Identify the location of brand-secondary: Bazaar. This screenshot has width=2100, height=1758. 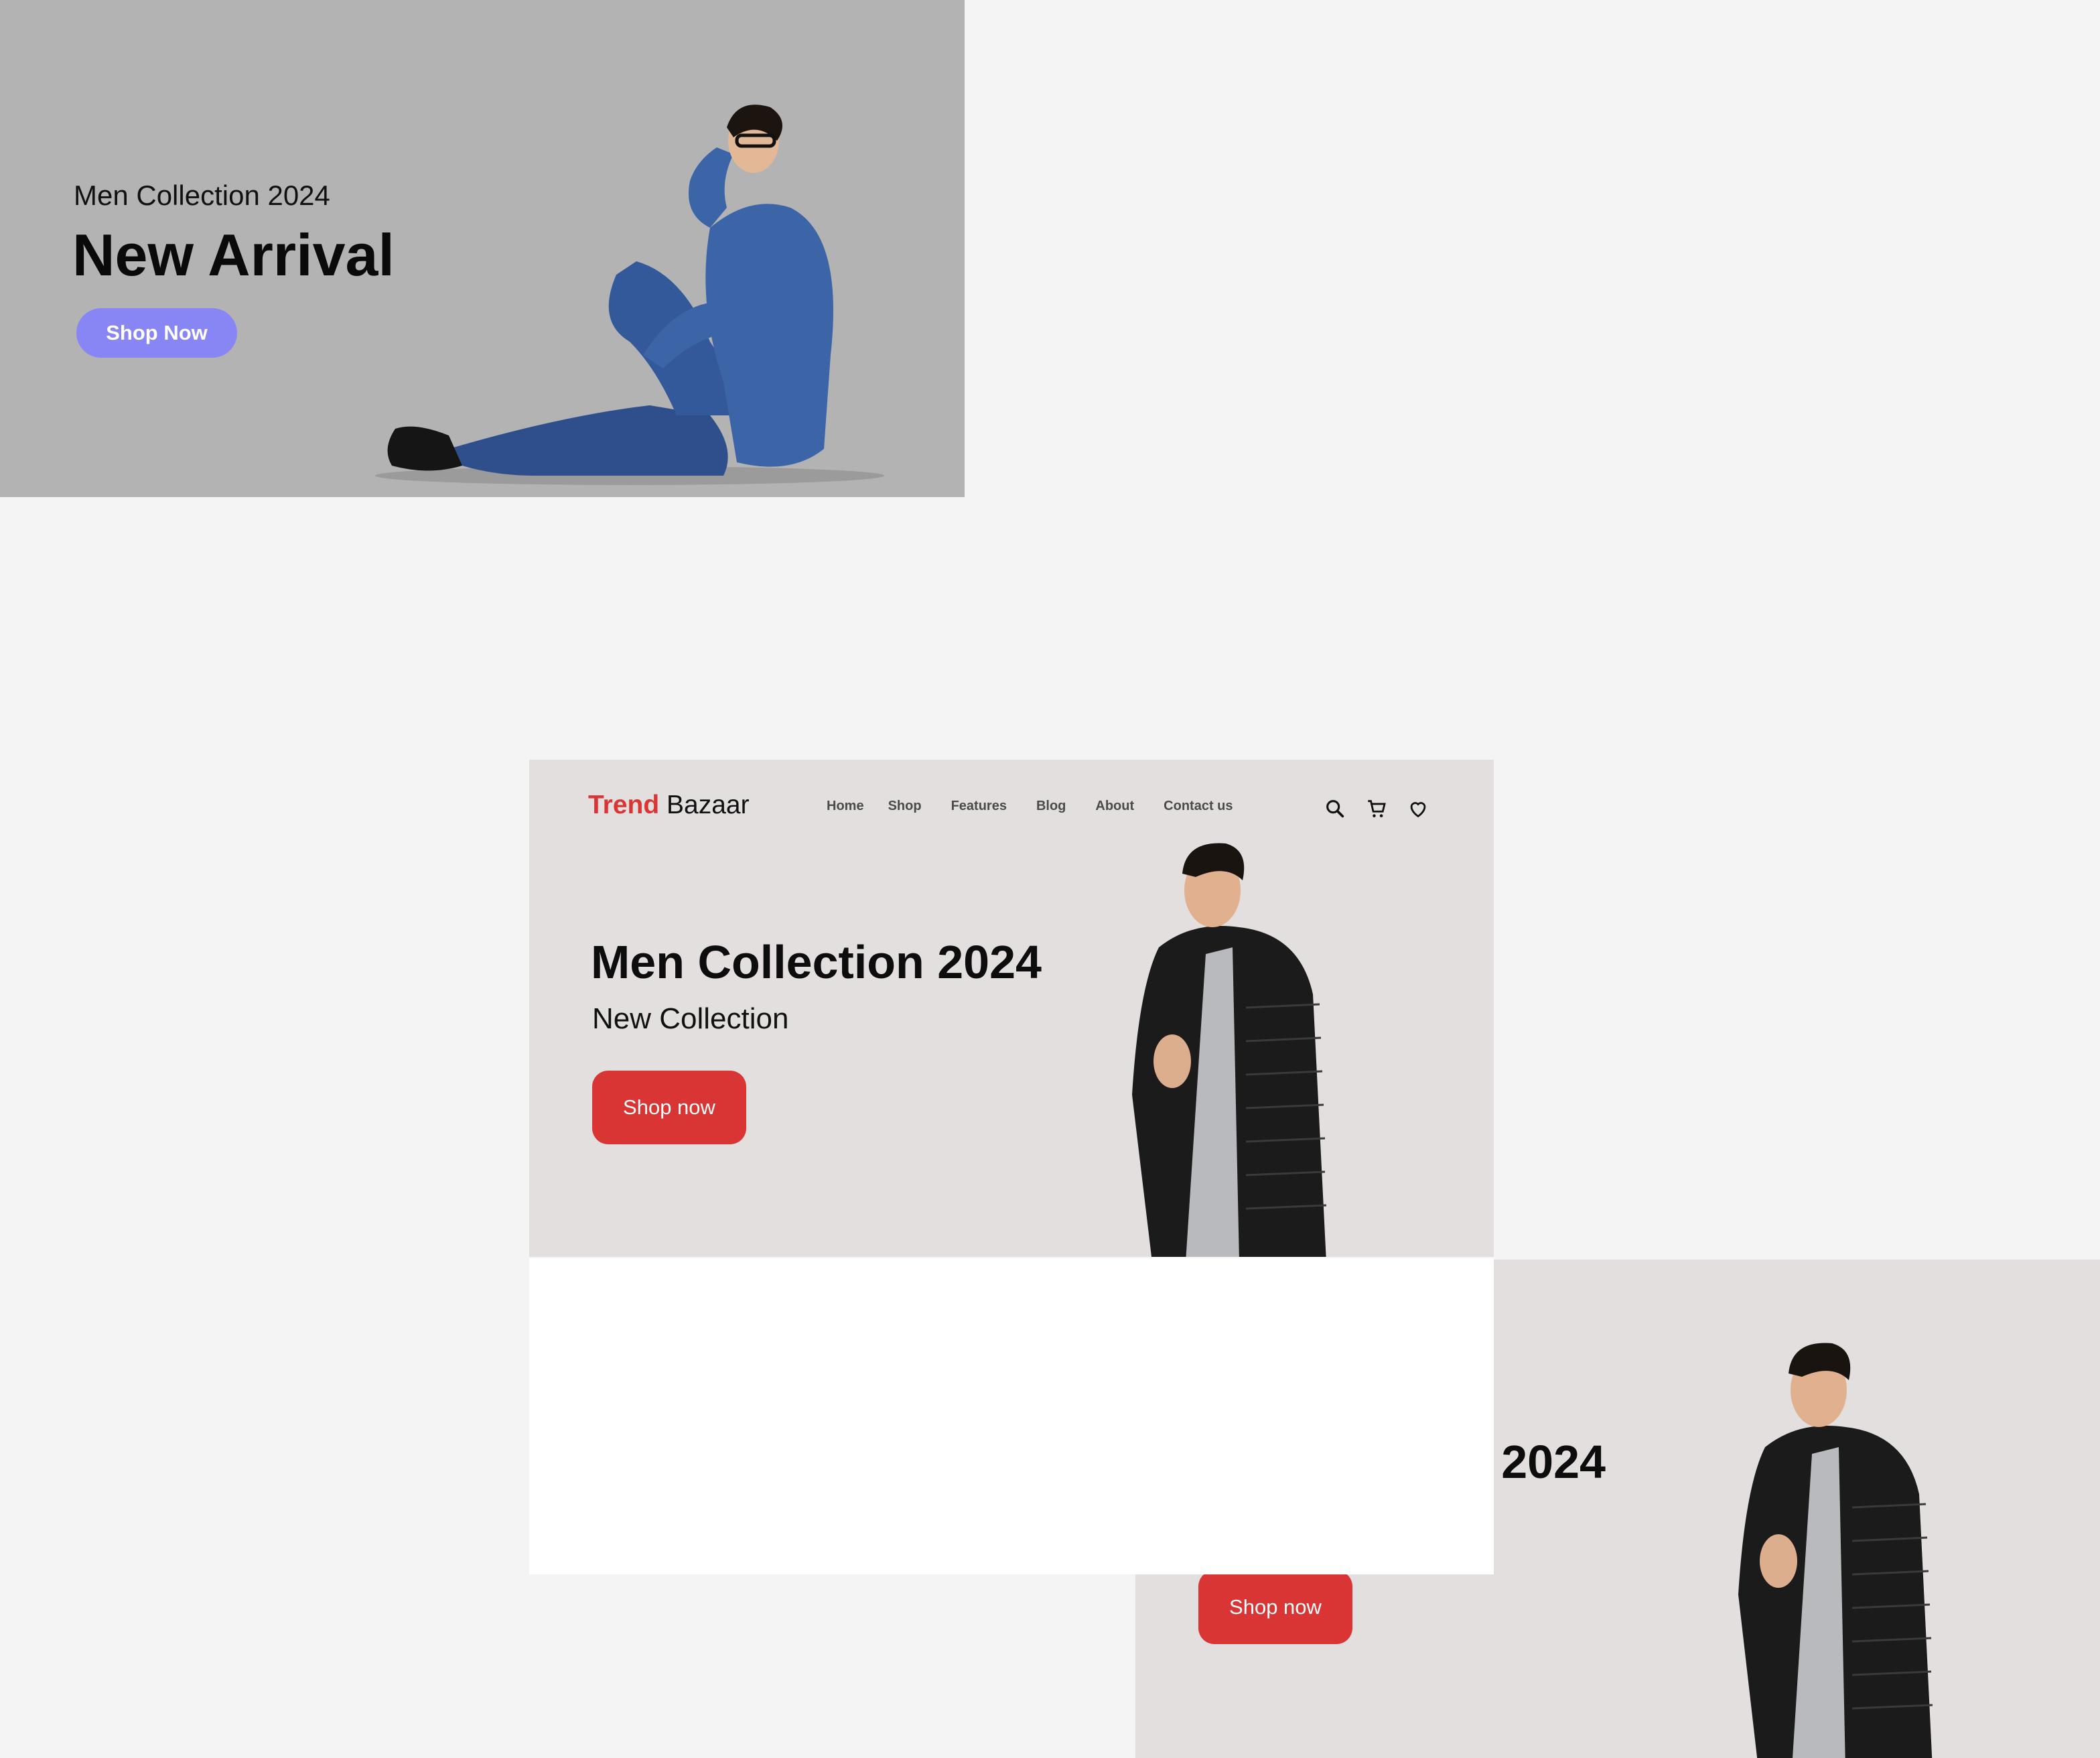
(708, 805).